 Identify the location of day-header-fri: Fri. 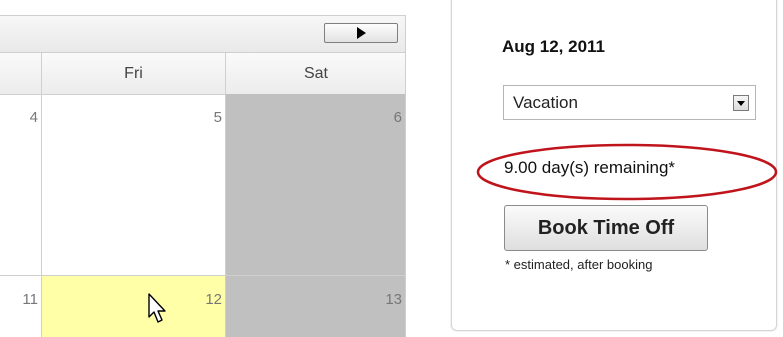
(133, 73).